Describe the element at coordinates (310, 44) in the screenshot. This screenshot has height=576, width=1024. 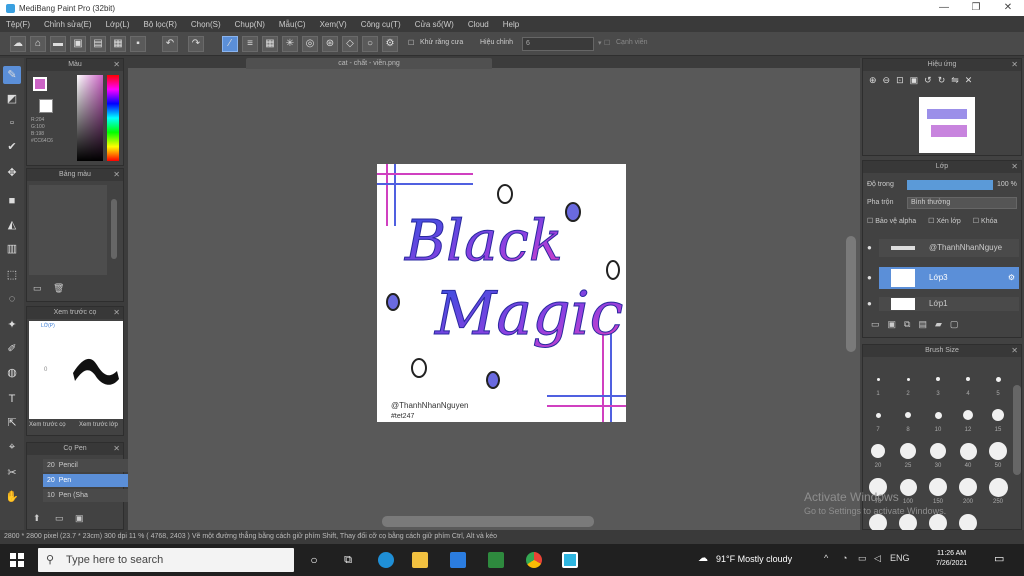
I see `snap-circle-icon: ◎` at that location.